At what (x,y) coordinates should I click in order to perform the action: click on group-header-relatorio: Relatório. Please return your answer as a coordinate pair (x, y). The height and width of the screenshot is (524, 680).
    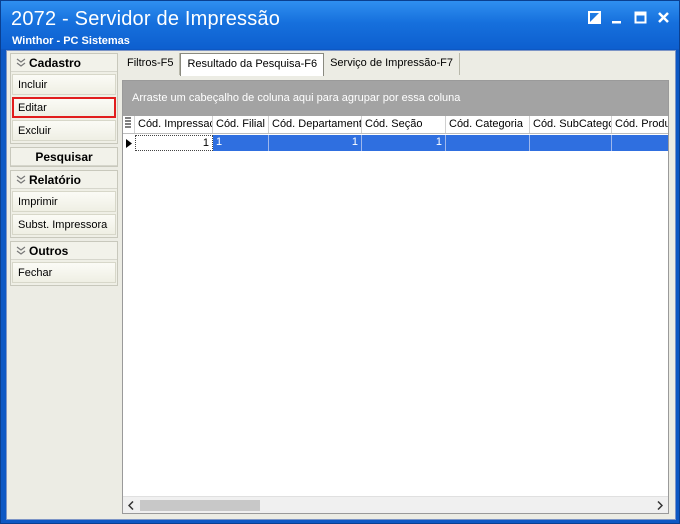
    Looking at the image, I should click on (64, 180).